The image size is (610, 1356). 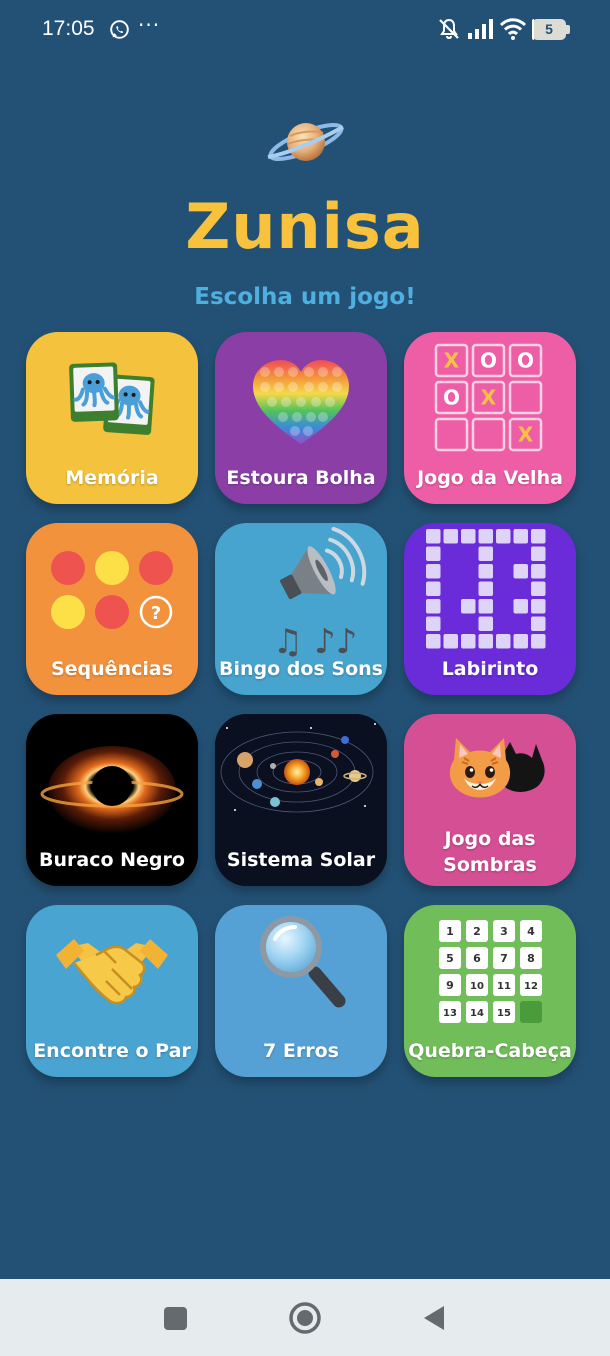 What do you see at coordinates (119, 29) in the screenshot?
I see `whatsapp-icon` at bounding box center [119, 29].